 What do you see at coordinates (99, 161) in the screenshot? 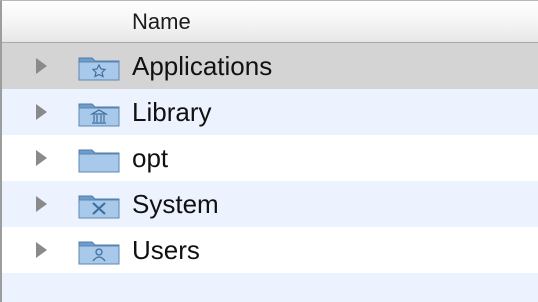
I see `folder-icon` at bounding box center [99, 161].